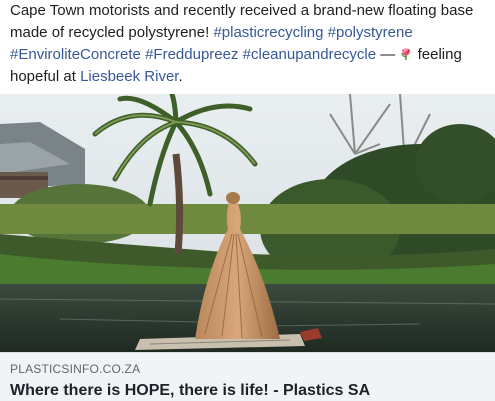 The image size is (495, 401). Describe the element at coordinates (268, 32) in the screenshot. I see `hashtag-plasticrecycling: #plasticrecycling` at that location.